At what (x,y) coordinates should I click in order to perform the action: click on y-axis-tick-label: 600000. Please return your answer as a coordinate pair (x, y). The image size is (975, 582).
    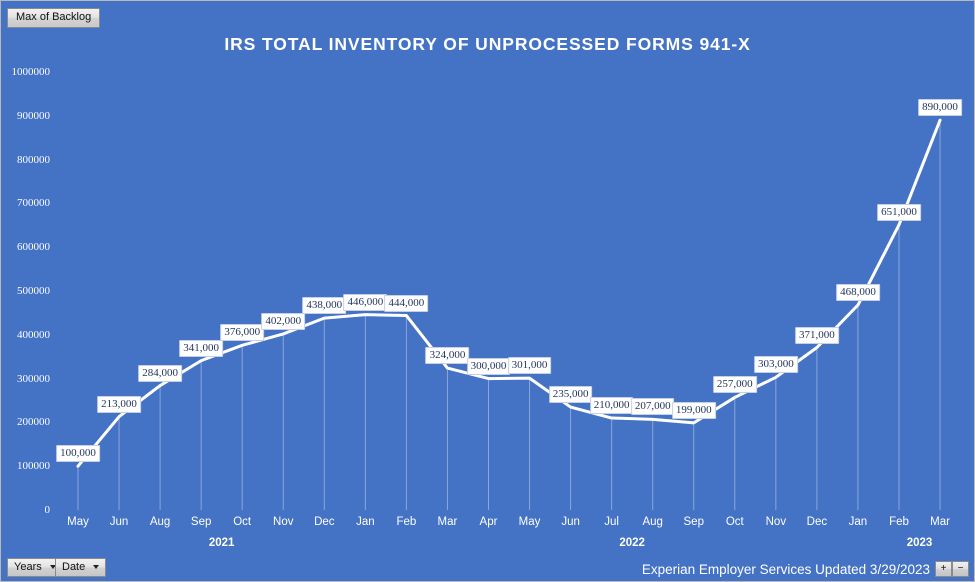
    Looking at the image, I should click on (33, 247).